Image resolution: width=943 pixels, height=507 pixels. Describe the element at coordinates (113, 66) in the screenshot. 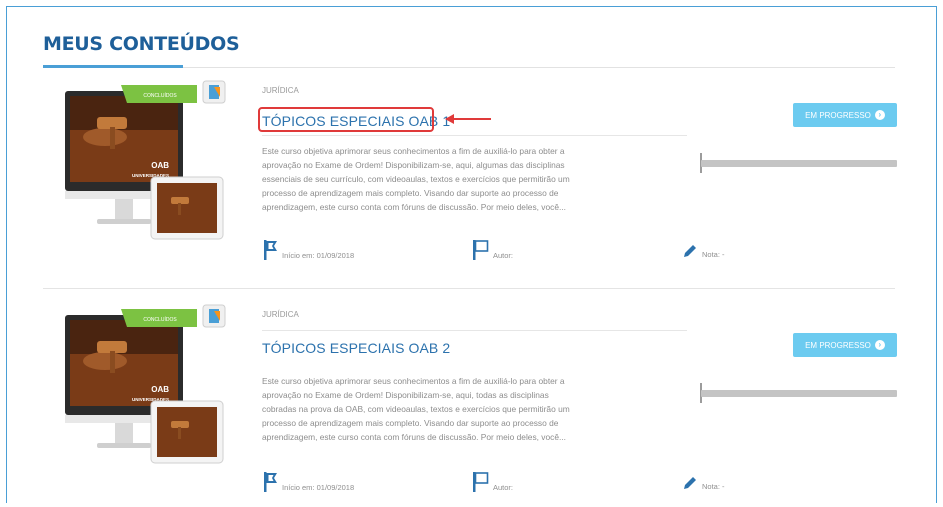

I see `title-accent-bar` at that location.